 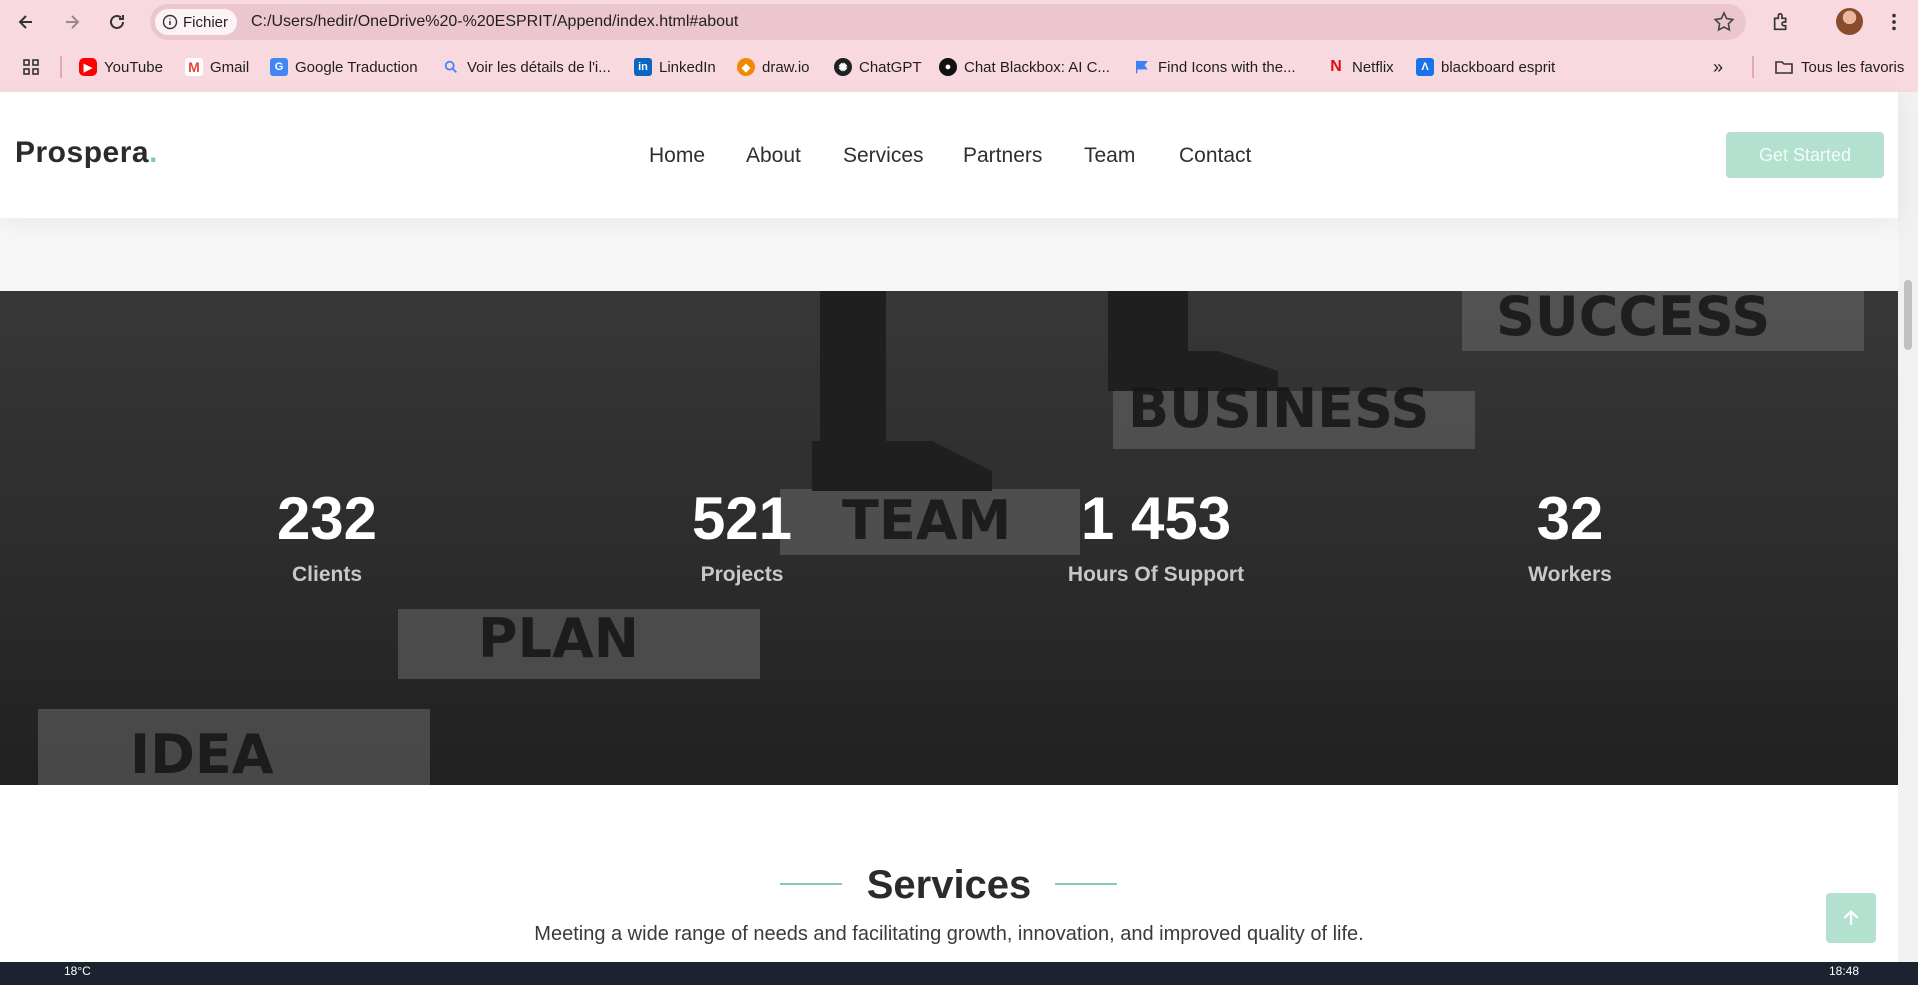 I want to click on services-title: Services, so click(x=949, y=885).